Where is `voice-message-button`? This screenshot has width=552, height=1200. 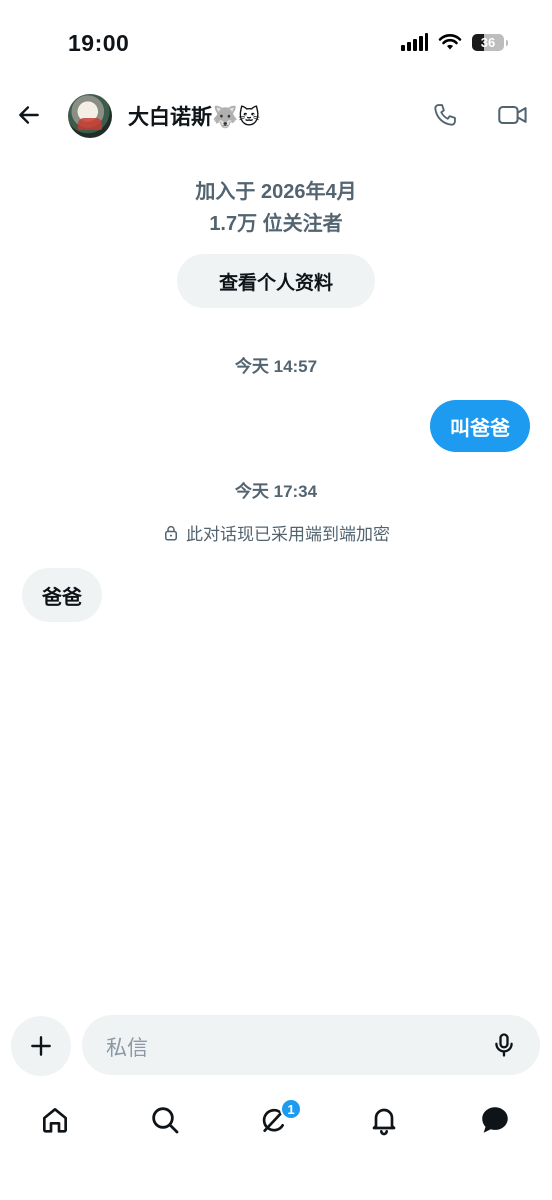 voice-message-button is located at coordinates (504, 1045).